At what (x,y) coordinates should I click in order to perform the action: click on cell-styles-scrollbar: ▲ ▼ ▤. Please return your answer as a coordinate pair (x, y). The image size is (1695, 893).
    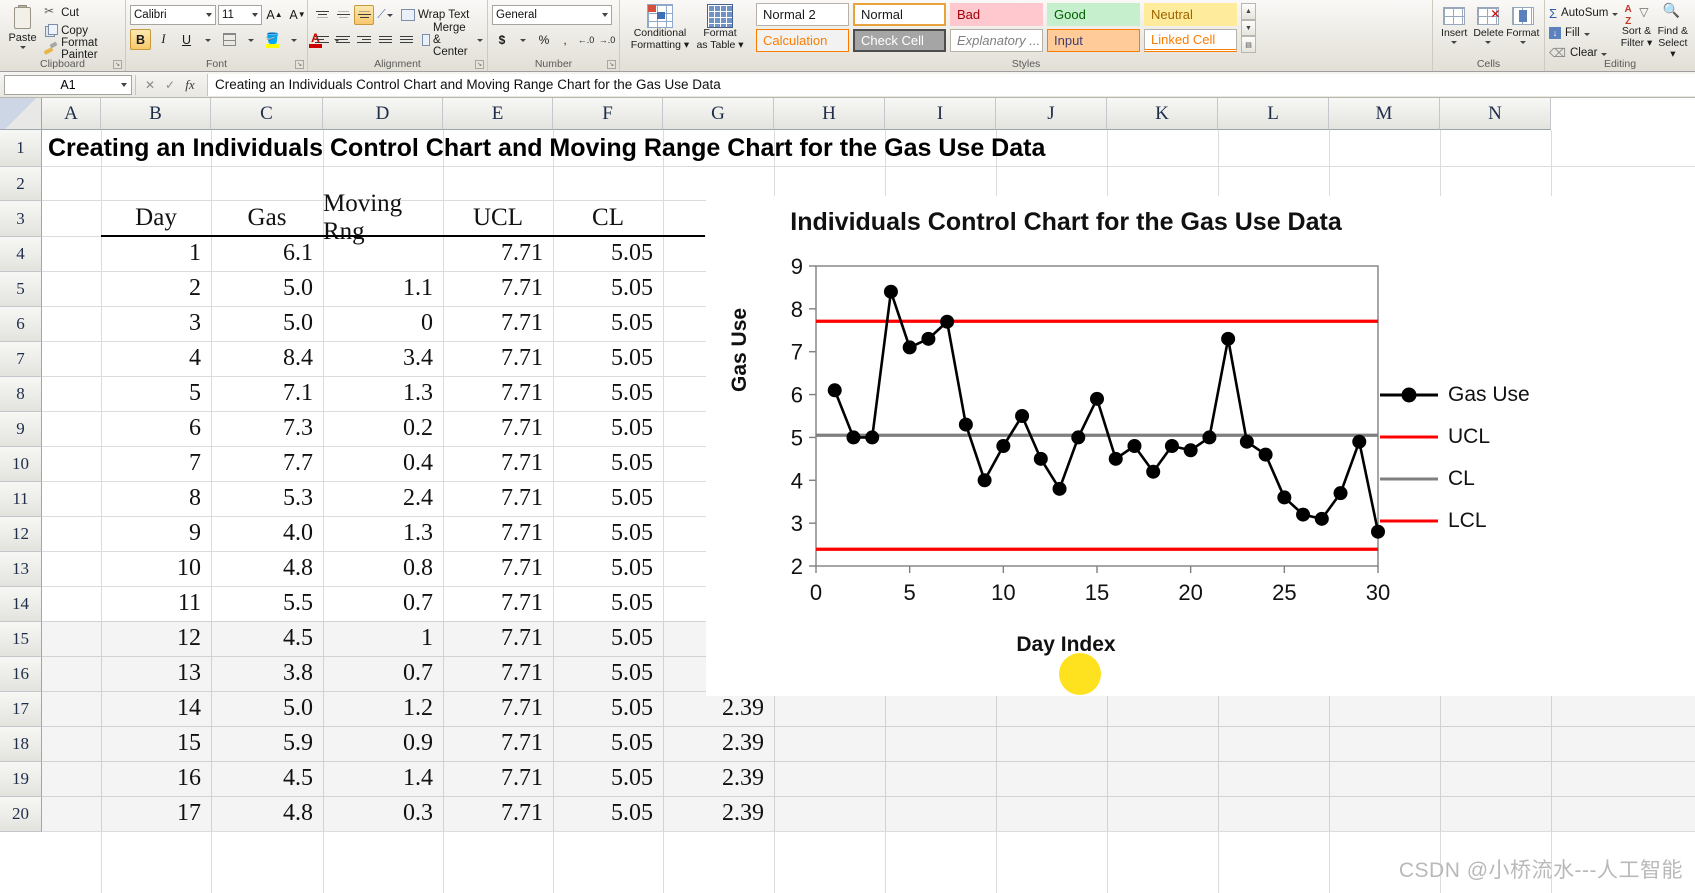
    Looking at the image, I should click on (1248, 28).